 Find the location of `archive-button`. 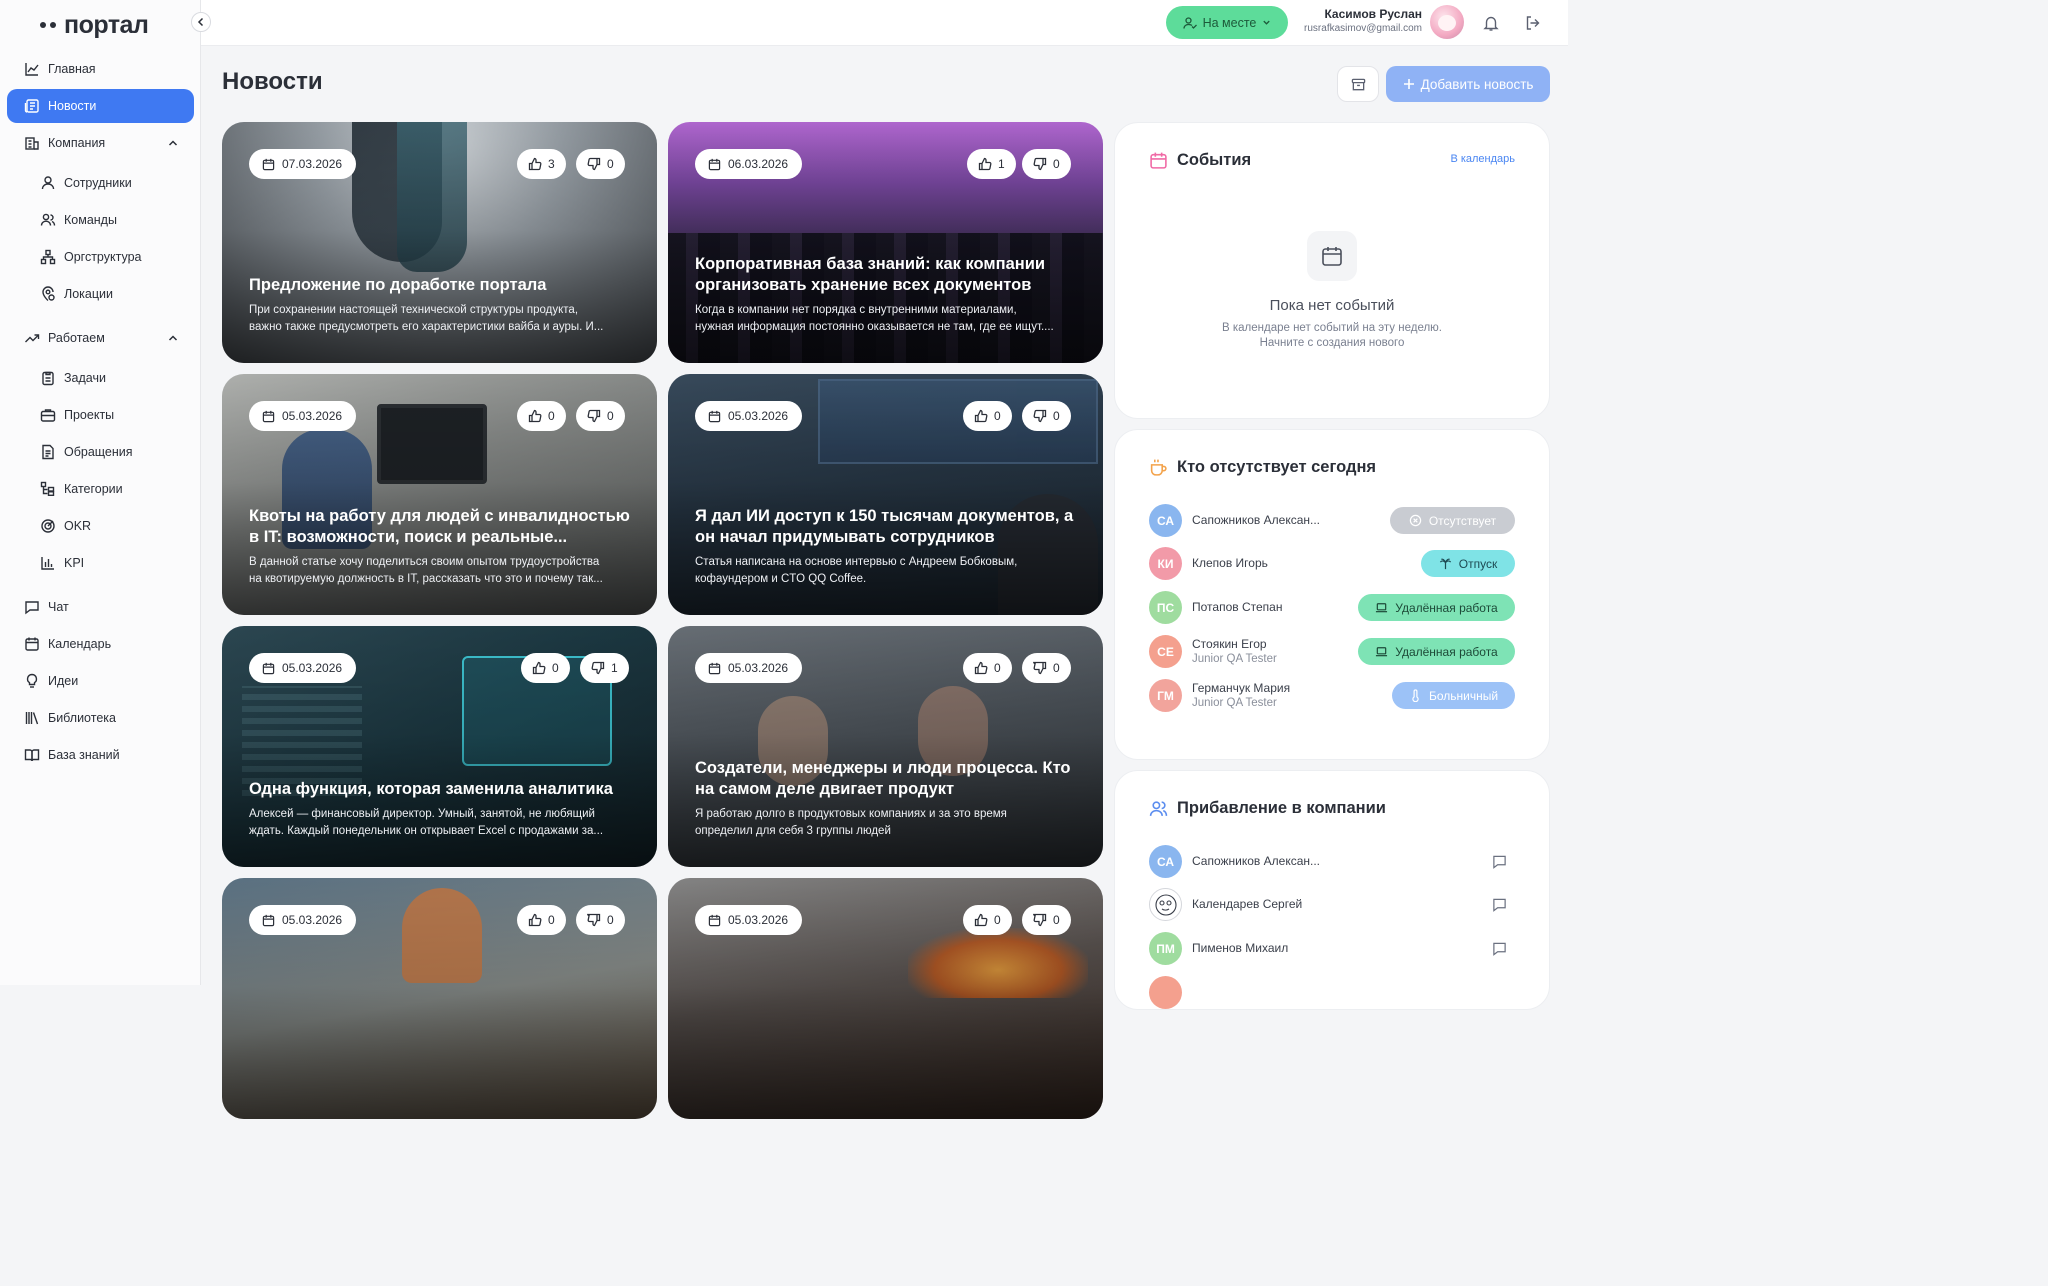

archive-button is located at coordinates (1358, 84).